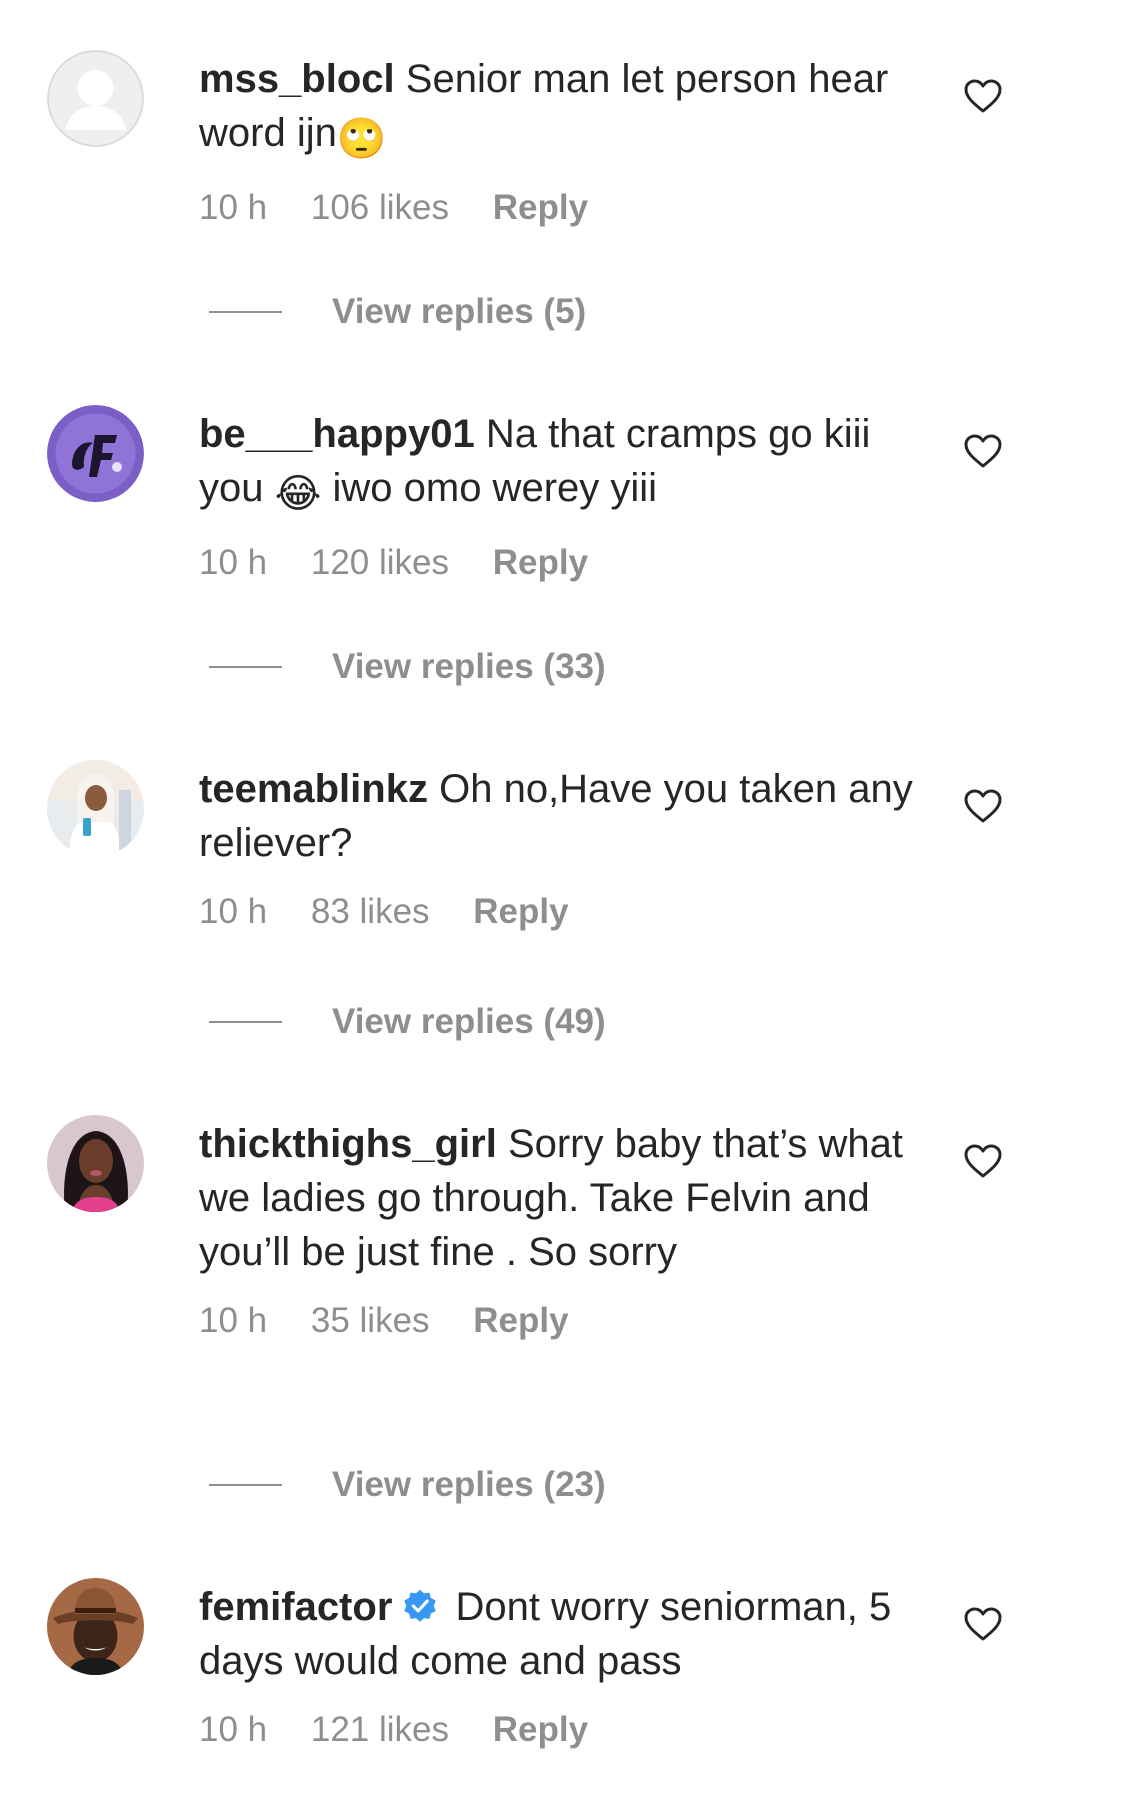  What do you see at coordinates (495, 488) in the screenshot?
I see `comment-body-part-2: iwo omo werey yiii` at bounding box center [495, 488].